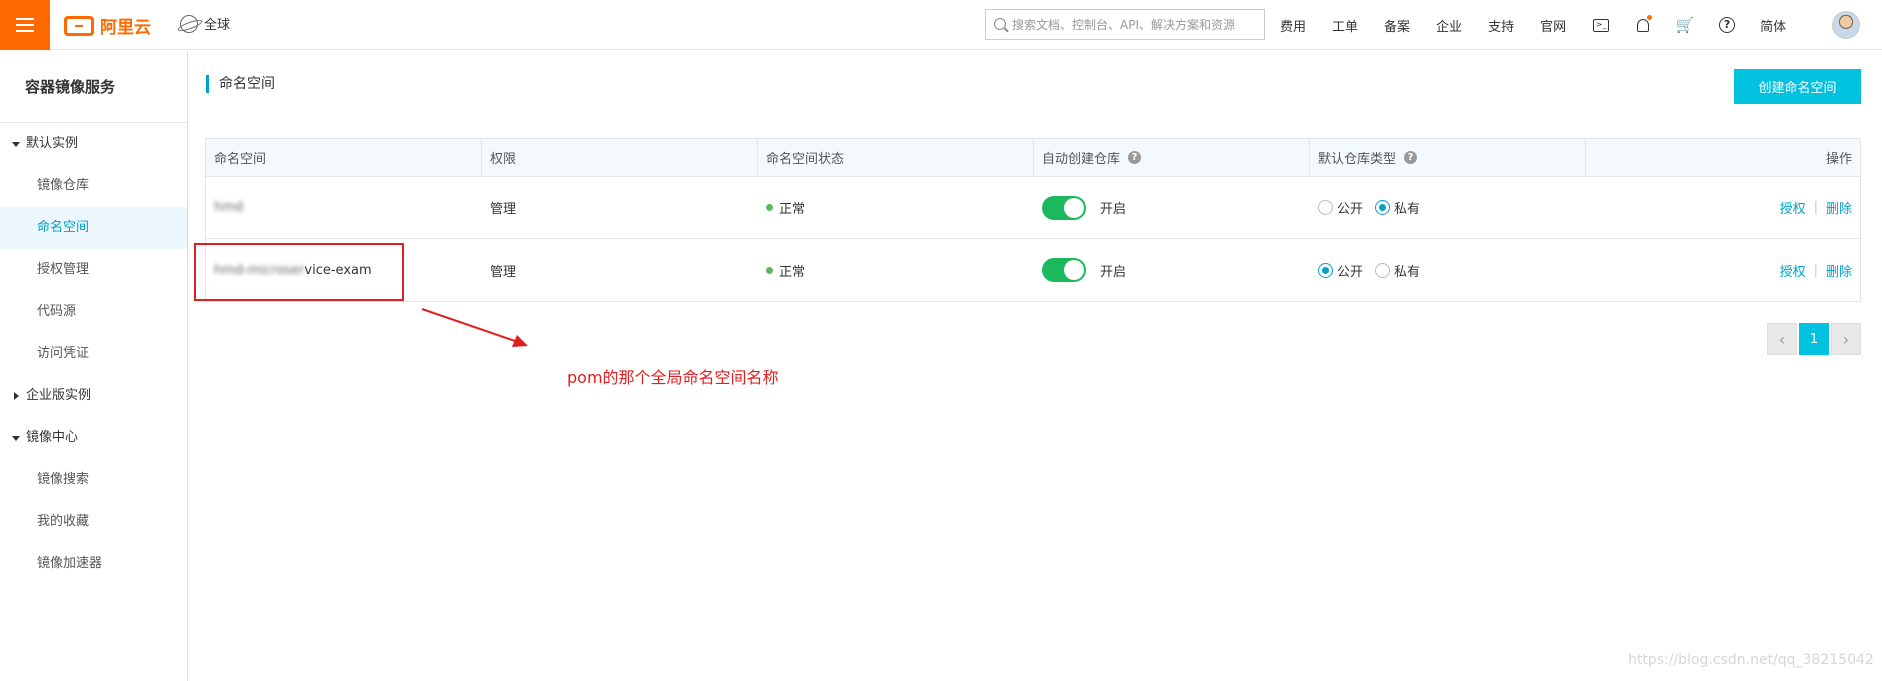 This screenshot has height=681, width=1882. What do you see at coordinates (1846, 25) in the screenshot?
I see `avatar` at bounding box center [1846, 25].